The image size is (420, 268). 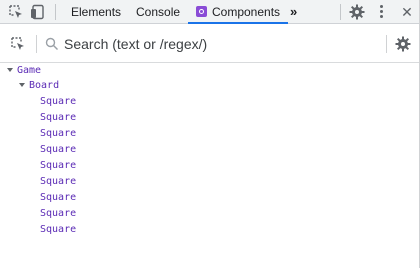 What do you see at coordinates (29, 70) in the screenshot?
I see `tree-node-label: Game` at bounding box center [29, 70].